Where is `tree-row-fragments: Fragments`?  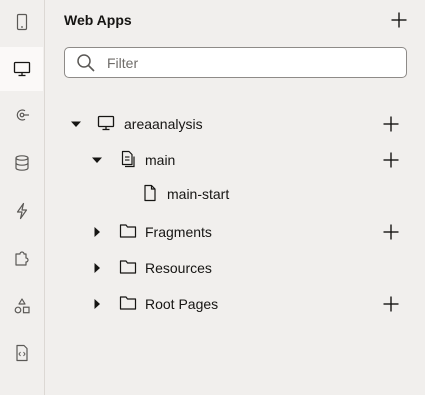
tree-row-fragments: Fragments is located at coordinates (235, 232).